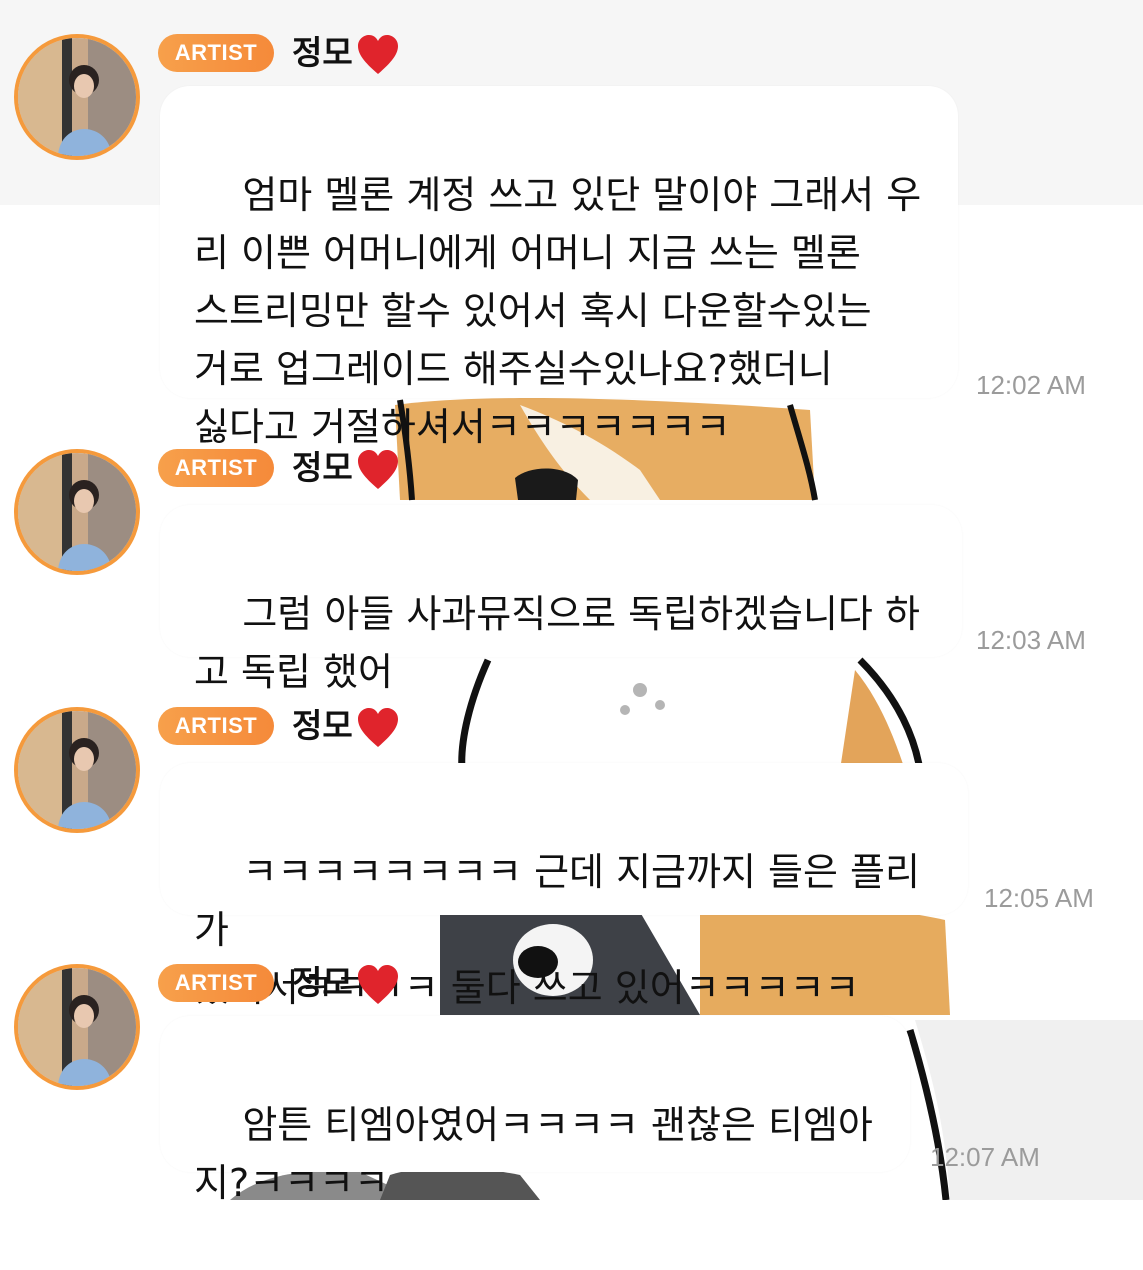 Image resolution: width=1143 pixels, height=1270 pixels. What do you see at coordinates (1031, 385) in the screenshot?
I see `message-timestamp: 12:02 AM` at bounding box center [1031, 385].